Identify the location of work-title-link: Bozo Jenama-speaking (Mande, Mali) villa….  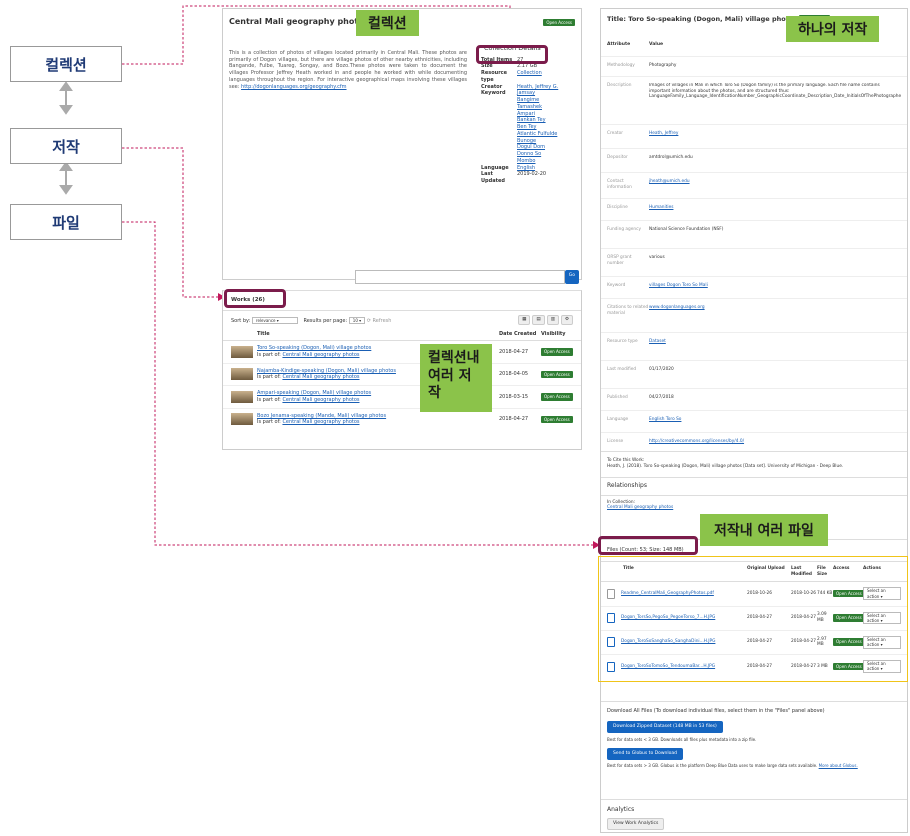
(321, 416).